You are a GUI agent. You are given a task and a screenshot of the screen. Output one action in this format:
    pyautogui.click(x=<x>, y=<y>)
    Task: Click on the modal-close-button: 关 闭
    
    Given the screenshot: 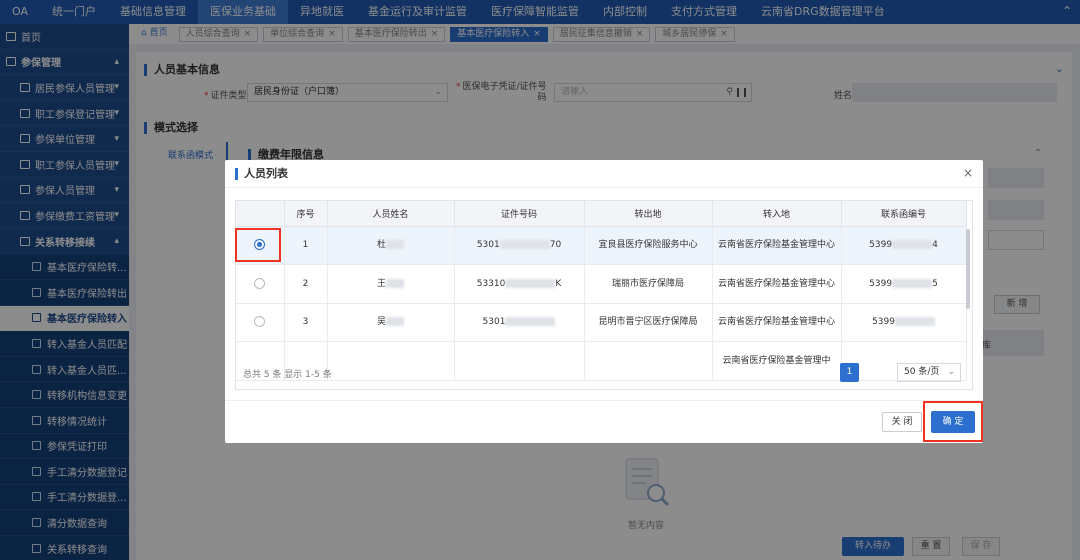 What is the action you would take?
    pyautogui.click(x=902, y=422)
    